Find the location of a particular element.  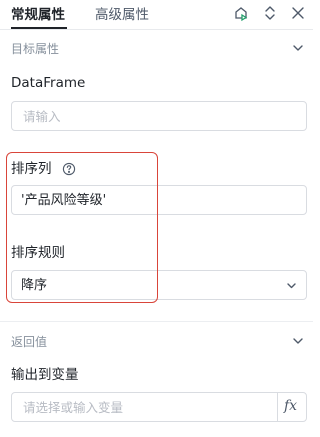

dataframe-label: DataFrame is located at coordinates (48, 83).